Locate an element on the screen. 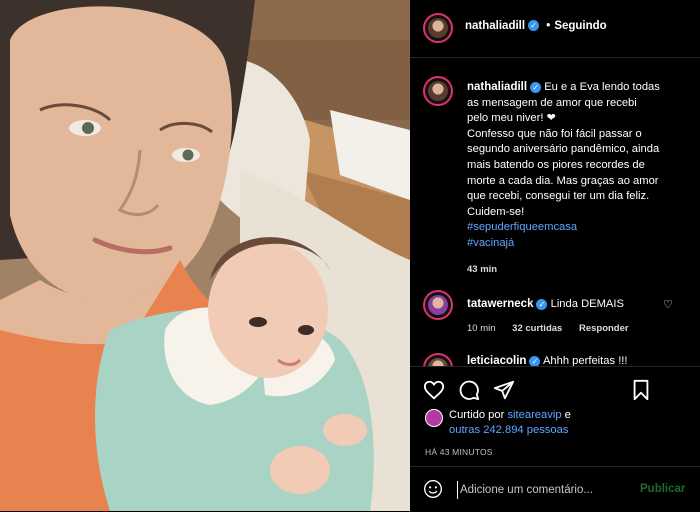 The image size is (700, 512). comment-text: leticiacolin ✓ Ahhh perfeitas !!! is located at coordinates (547, 360).